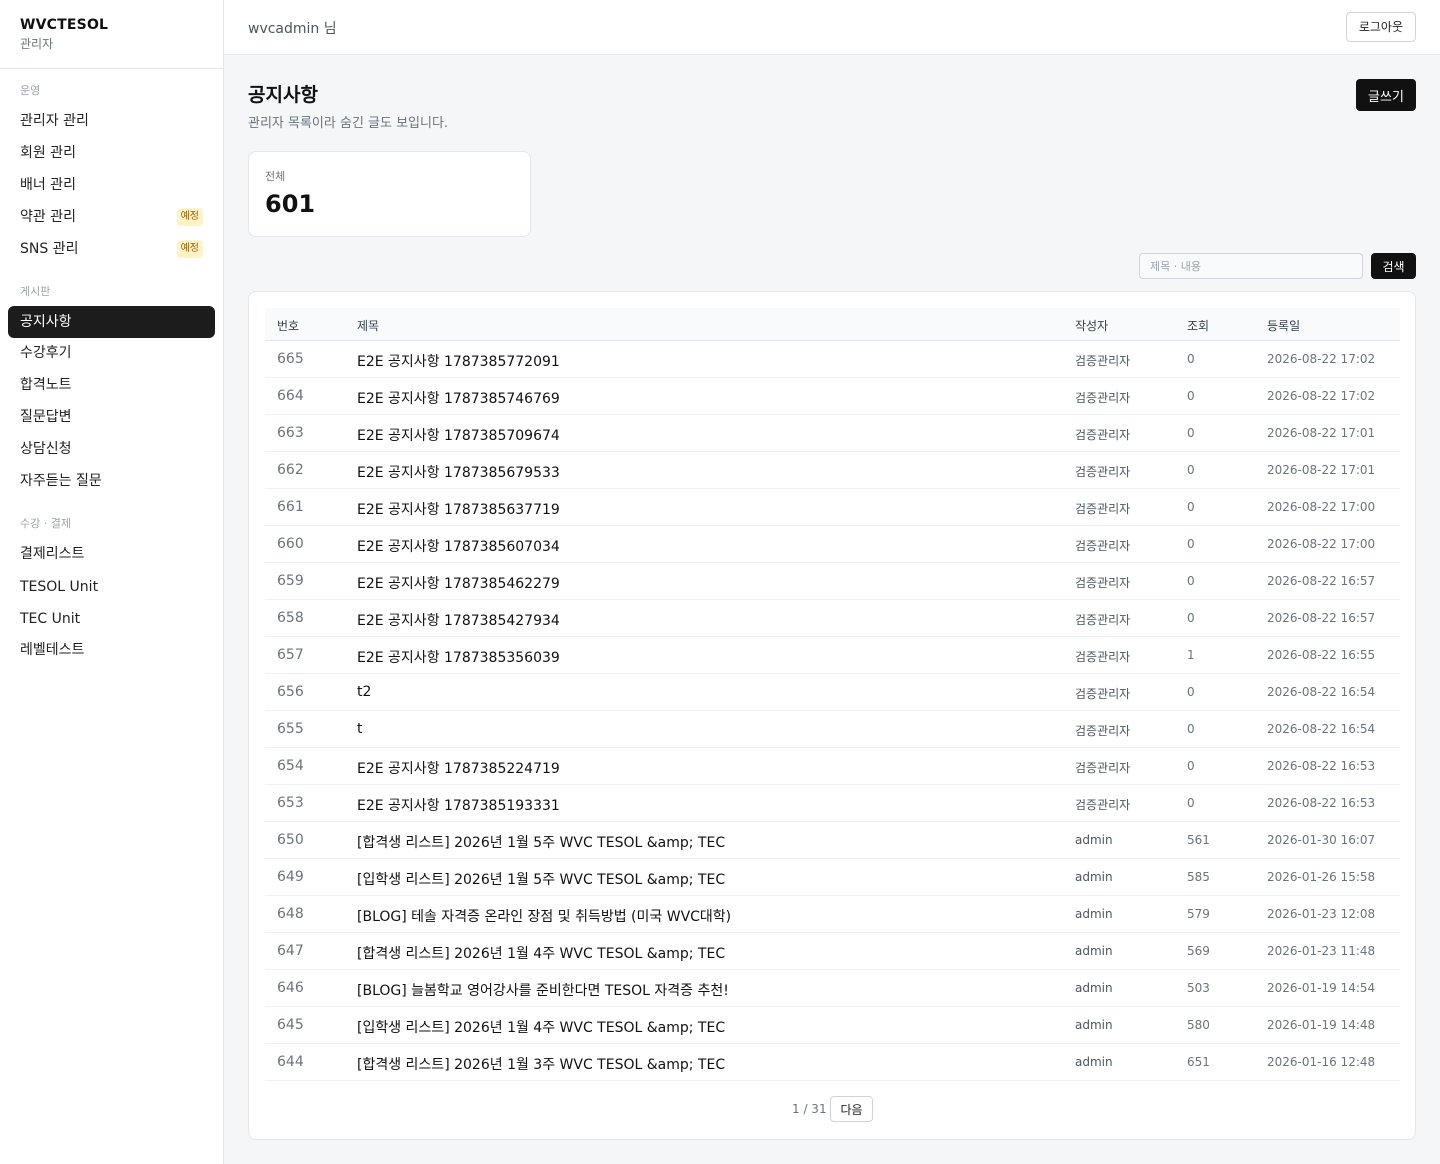 This screenshot has height=1164, width=1440. Describe the element at coordinates (1251, 266) in the screenshot. I see `search-input` at that location.